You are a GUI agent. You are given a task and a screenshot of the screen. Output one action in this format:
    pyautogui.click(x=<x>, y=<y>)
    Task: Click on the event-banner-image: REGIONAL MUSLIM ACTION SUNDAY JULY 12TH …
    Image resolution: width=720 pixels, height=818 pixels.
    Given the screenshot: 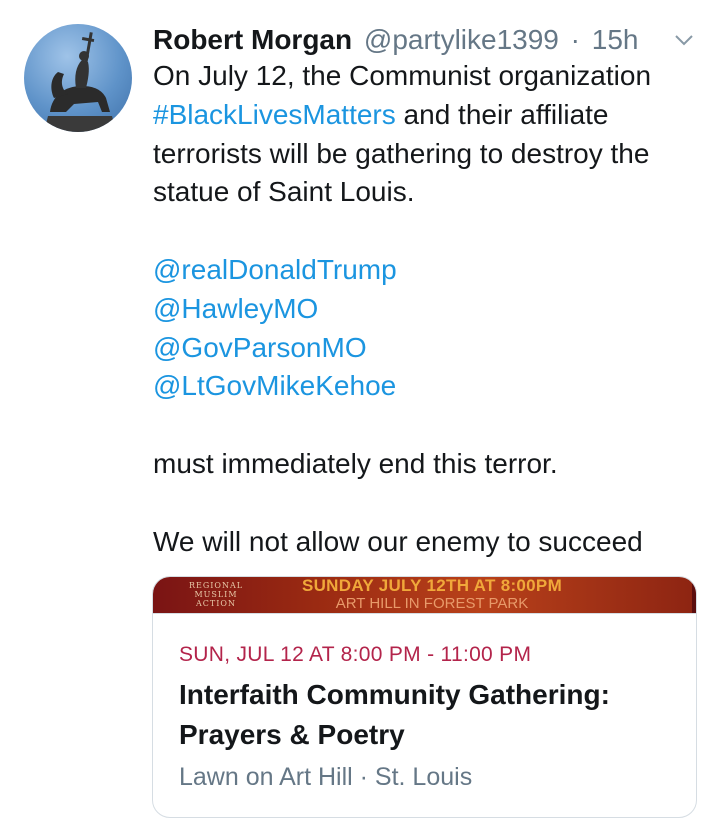 What is the action you would take?
    pyautogui.click(x=424, y=595)
    